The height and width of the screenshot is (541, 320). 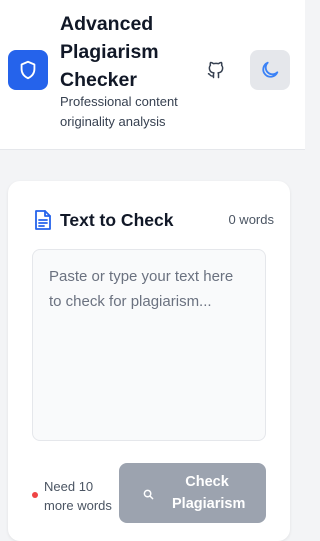 I want to click on check-plagiarism-button: Check Plagiarism, so click(x=192, y=493).